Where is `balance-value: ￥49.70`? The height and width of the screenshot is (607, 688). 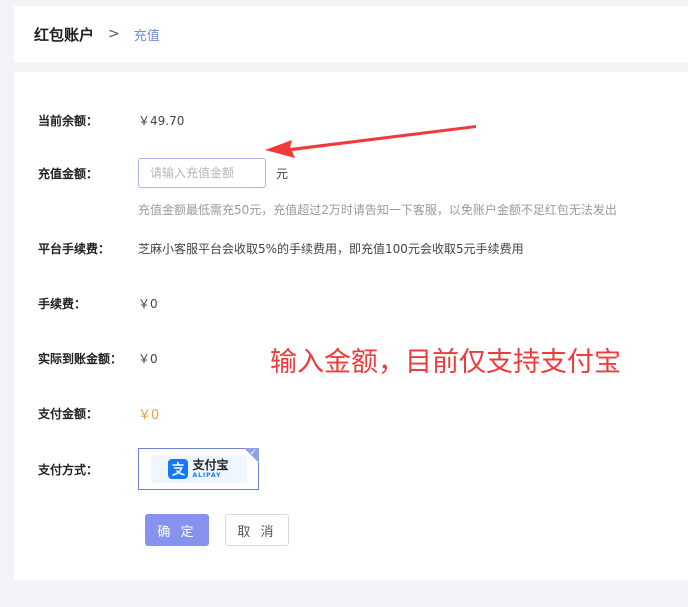 balance-value: ￥49.70 is located at coordinates (161, 121).